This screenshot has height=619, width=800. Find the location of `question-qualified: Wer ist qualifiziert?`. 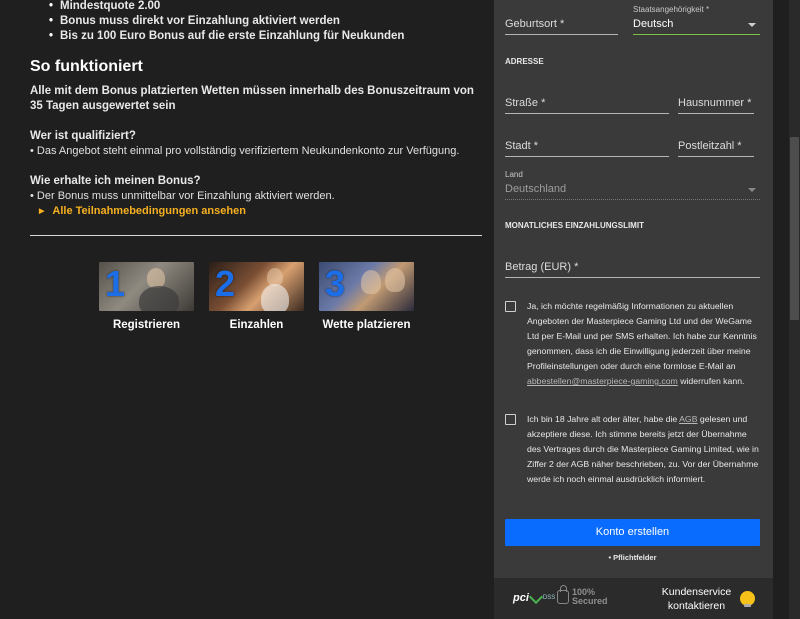

question-qualified: Wer ist qualifiziert? is located at coordinates (83, 136).